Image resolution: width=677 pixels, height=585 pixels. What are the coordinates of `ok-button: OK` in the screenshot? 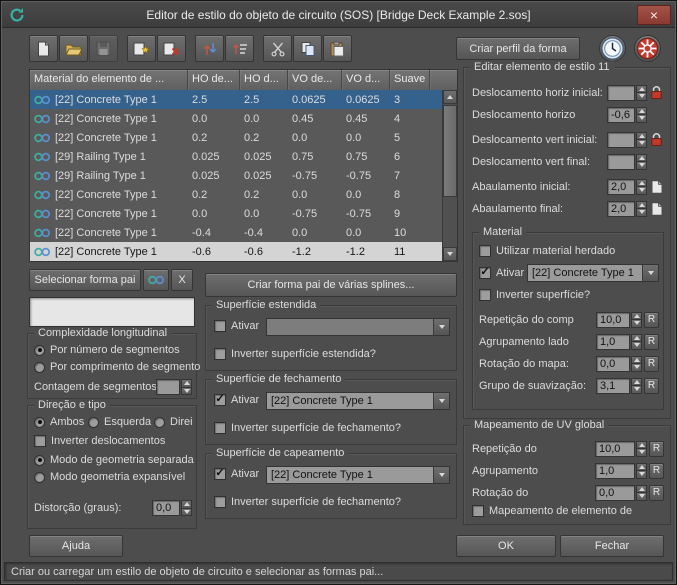 It's located at (506, 546).